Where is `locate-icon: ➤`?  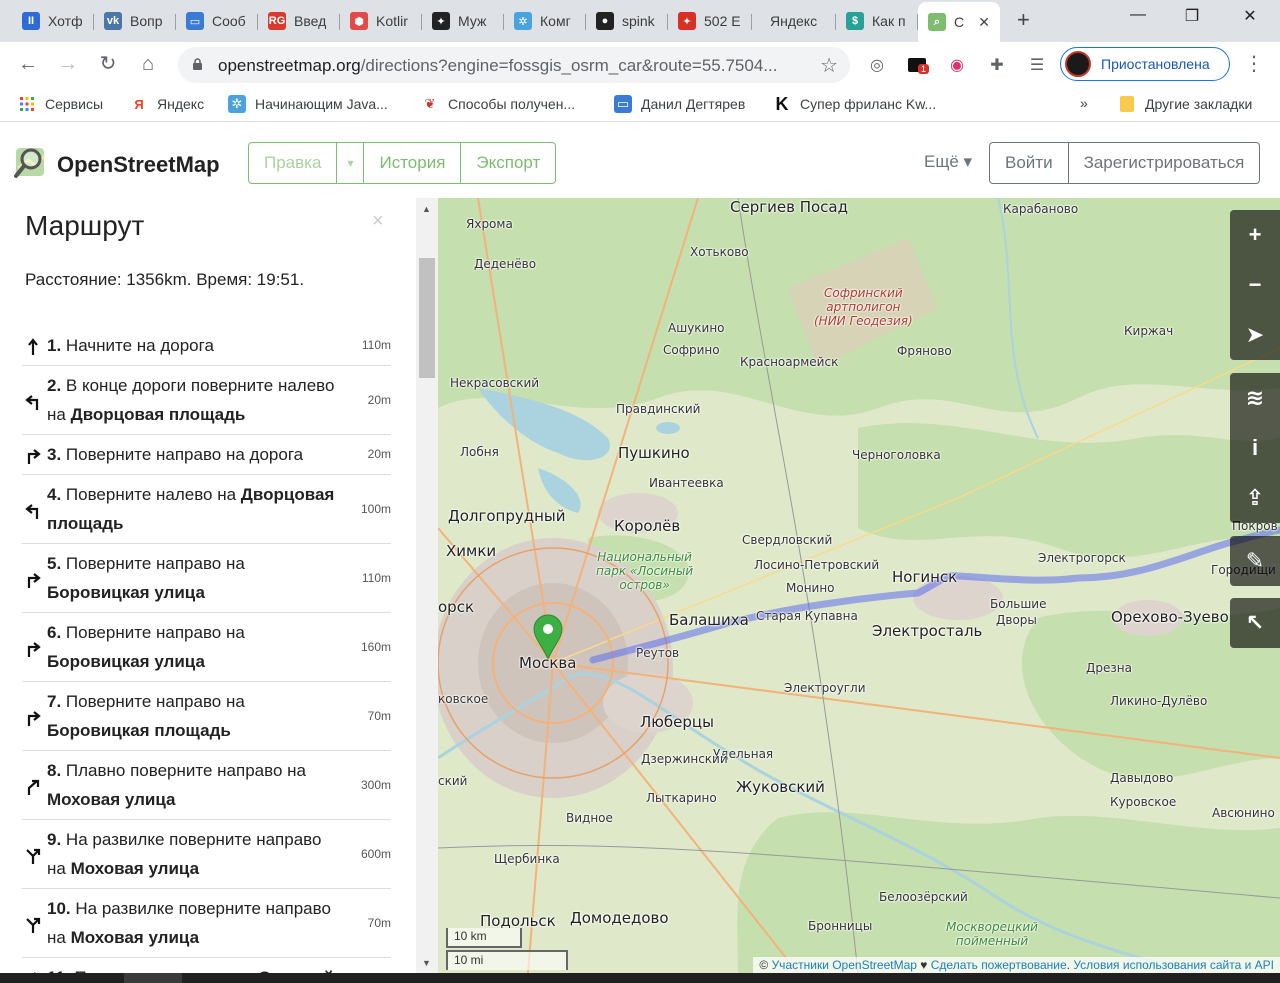 locate-icon: ➤ is located at coordinates (1255, 335).